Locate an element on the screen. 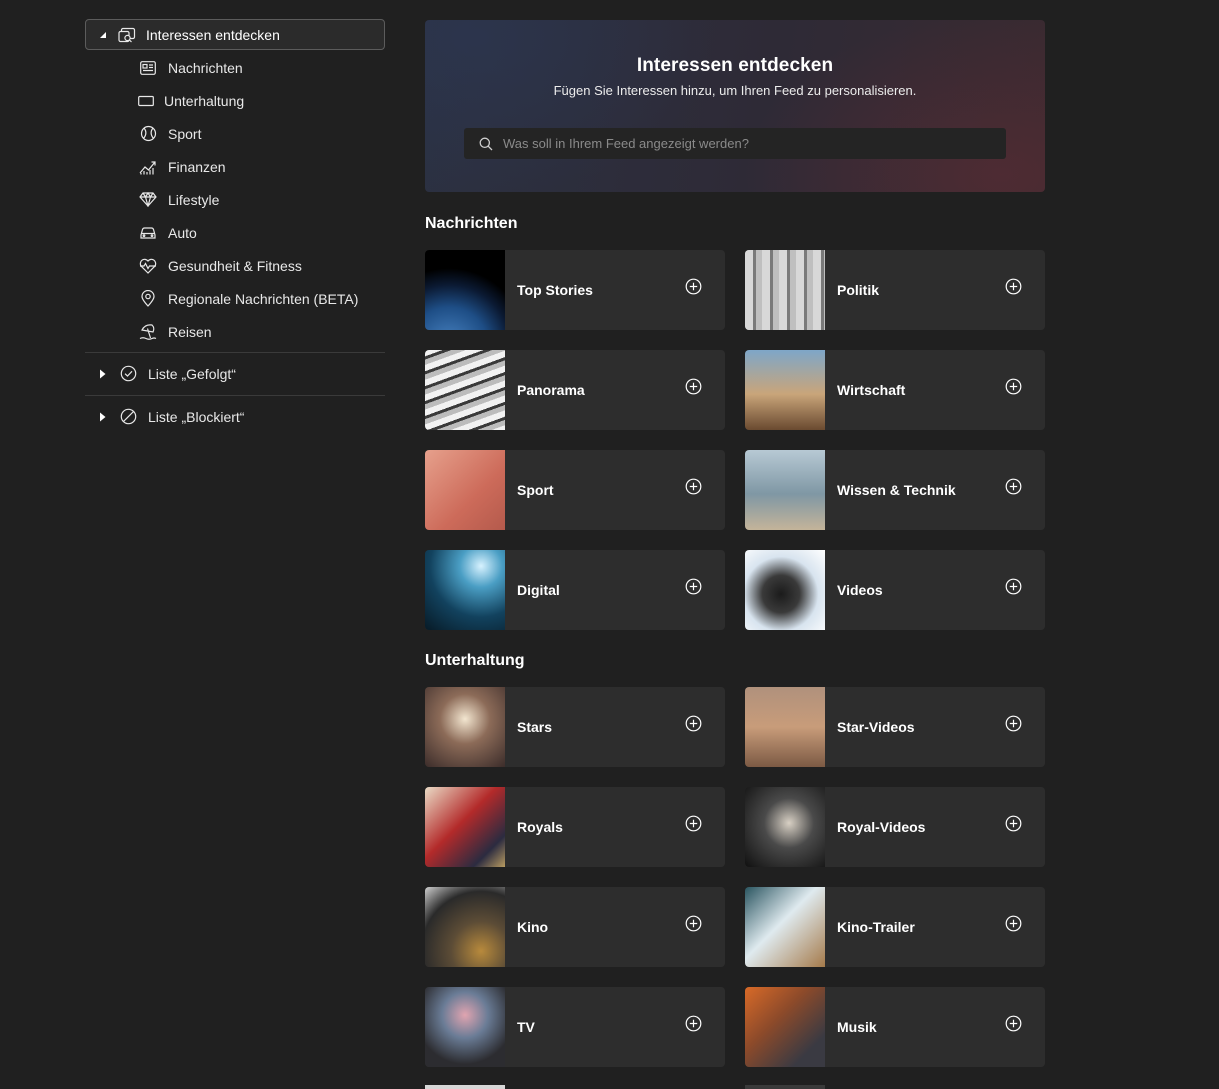  sidebar-item-label: Auto is located at coordinates (182, 232).